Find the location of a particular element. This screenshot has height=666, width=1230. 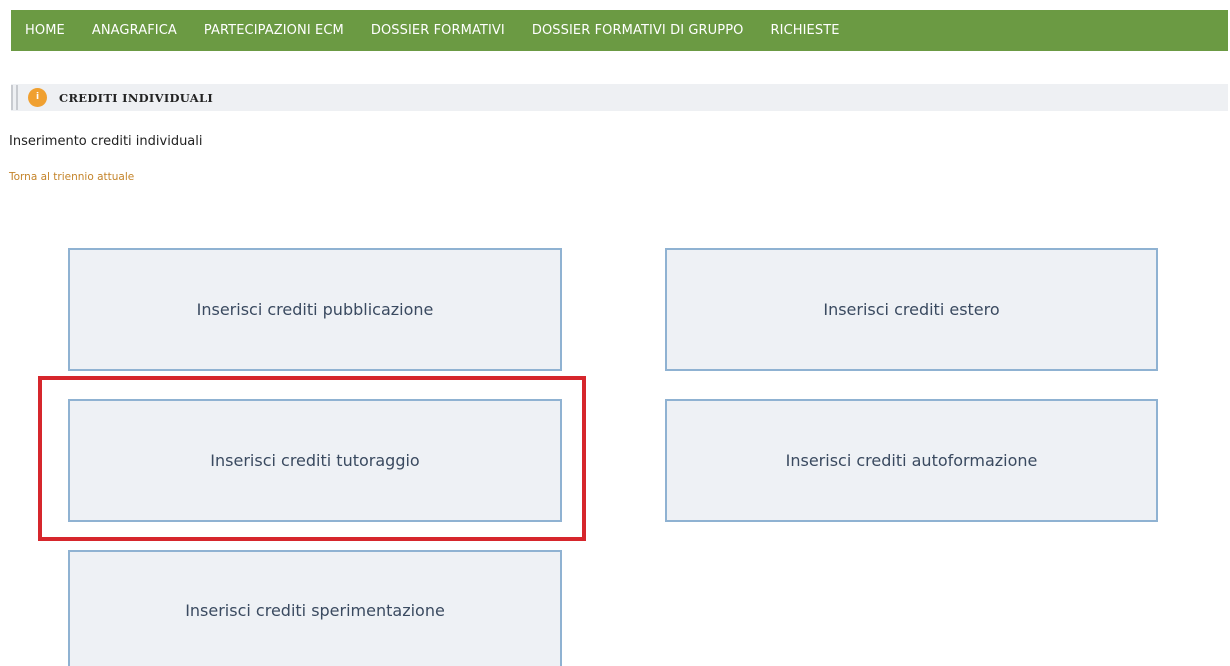

nav-item-dossier-formativi: DOSSIER FORMATIVI is located at coordinates (438, 30).